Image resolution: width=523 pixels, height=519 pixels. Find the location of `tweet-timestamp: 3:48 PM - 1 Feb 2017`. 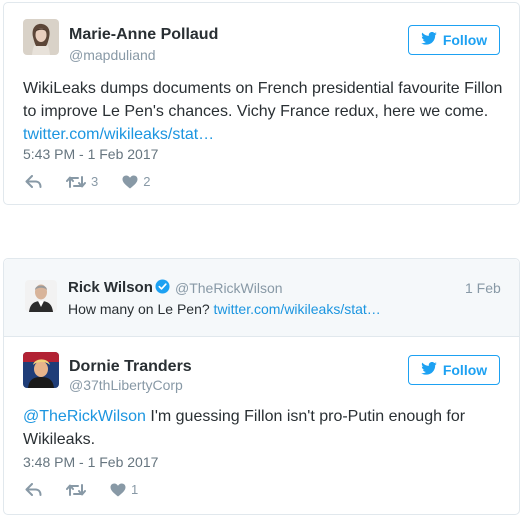

tweet-timestamp: 3:48 PM - 1 Feb 2017 is located at coordinates (90, 462).